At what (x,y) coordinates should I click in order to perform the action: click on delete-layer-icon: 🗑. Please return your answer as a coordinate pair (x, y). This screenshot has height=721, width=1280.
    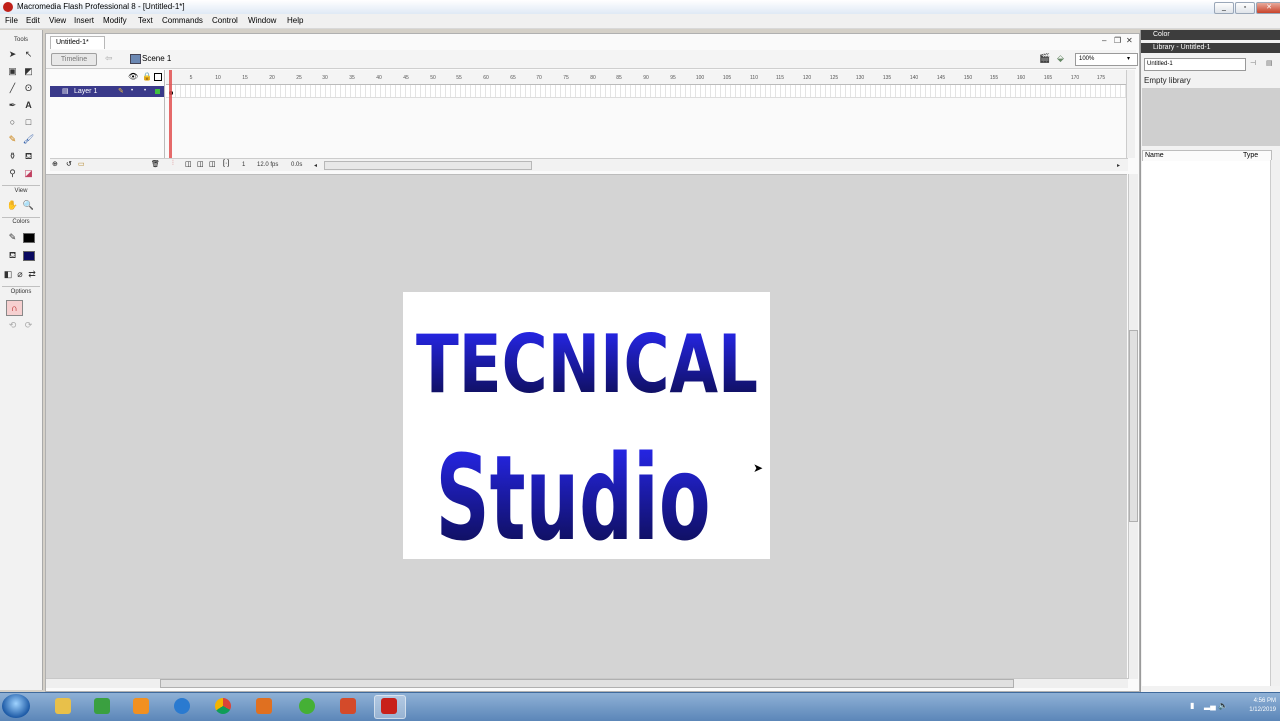
    Looking at the image, I should click on (155, 164).